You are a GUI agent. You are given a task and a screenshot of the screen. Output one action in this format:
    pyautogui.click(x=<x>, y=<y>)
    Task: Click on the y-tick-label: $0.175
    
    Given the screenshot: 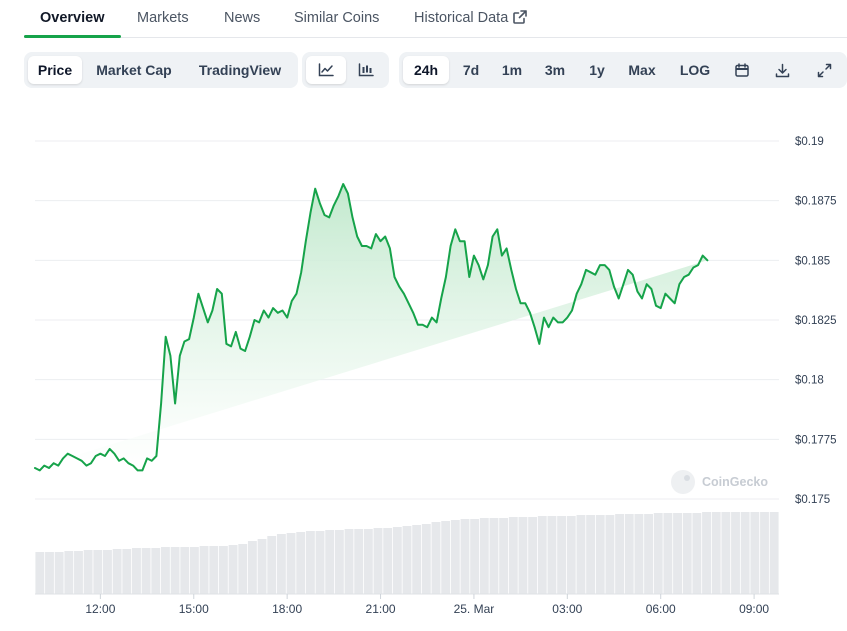 What is the action you would take?
    pyautogui.click(x=812, y=500)
    